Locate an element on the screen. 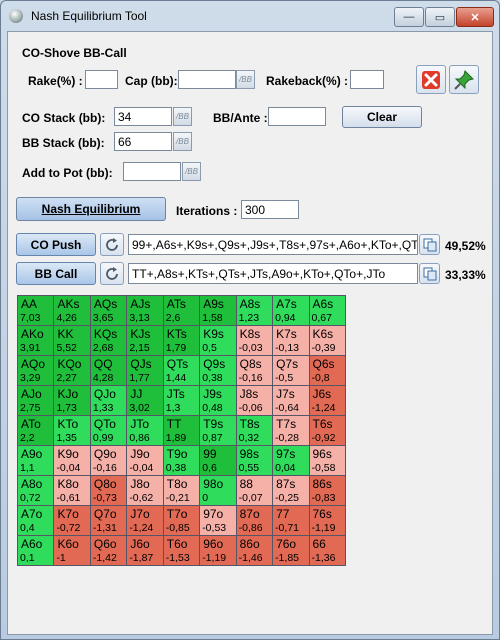 This screenshot has width=500, height=640. hand-cell-88: 88 -0,07 is located at coordinates (255, 491).